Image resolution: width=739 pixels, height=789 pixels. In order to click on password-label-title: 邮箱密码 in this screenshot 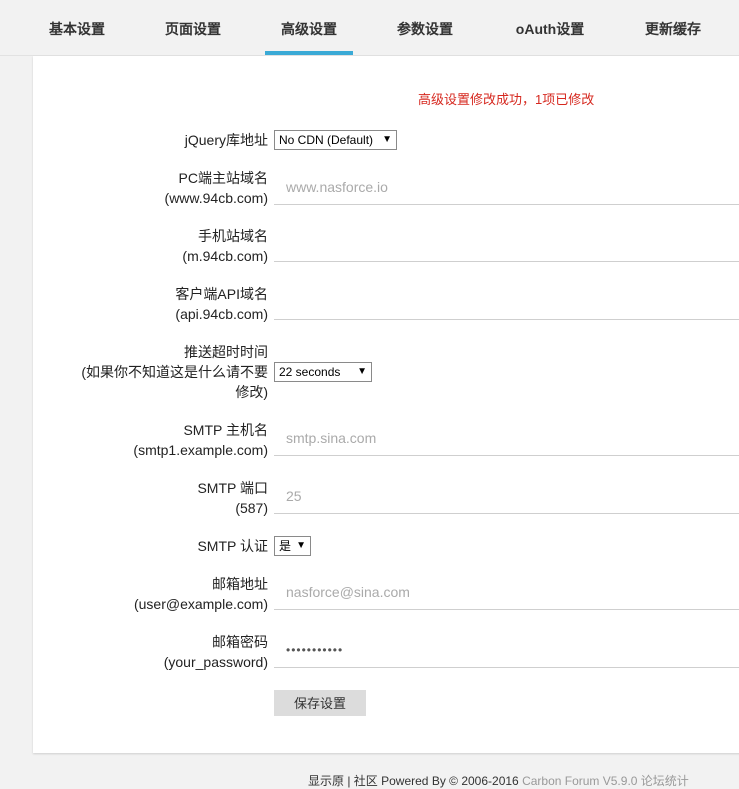, I will do `click(240, 642)`.